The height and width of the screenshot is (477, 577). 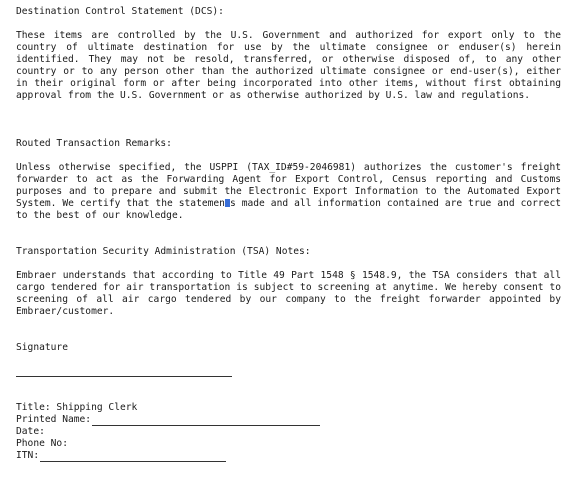 What do you see at coordinates (28, 455) in the screenshot?
I see `itn-label: ITN:` at bounding box center [28, 455].